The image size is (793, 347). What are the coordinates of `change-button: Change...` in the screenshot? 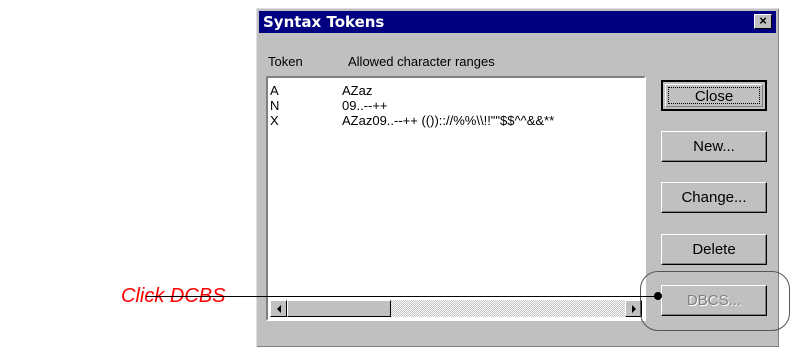 It's located at (714, 197).